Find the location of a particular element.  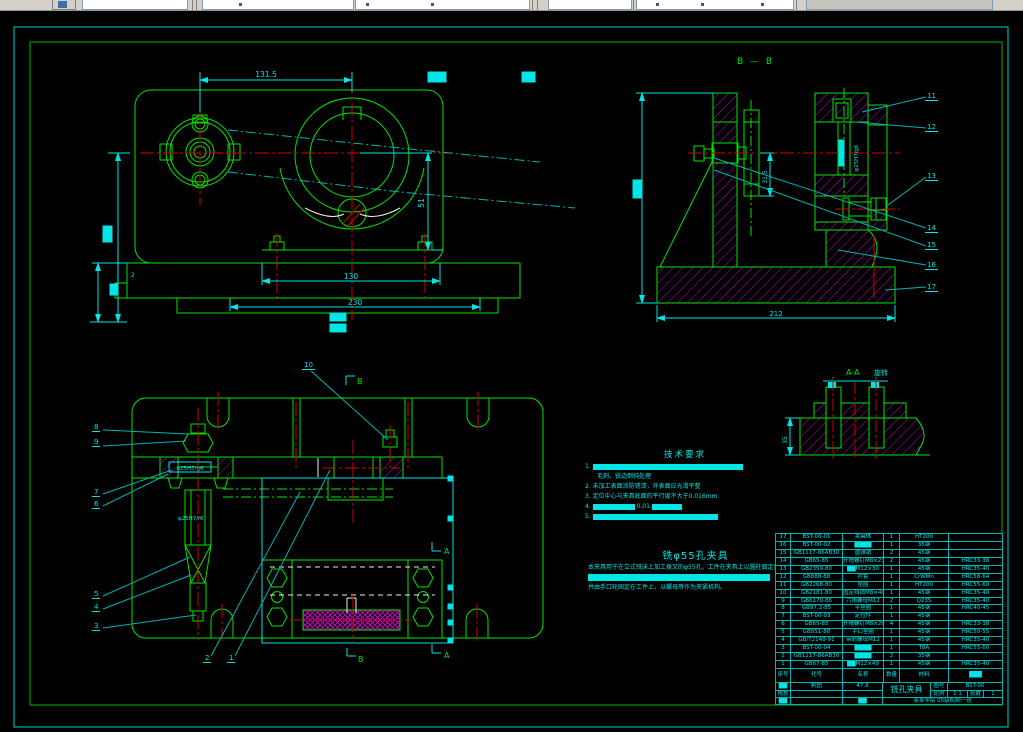

tech-req-title: 技术要求 is located at coordinates (684, 455).